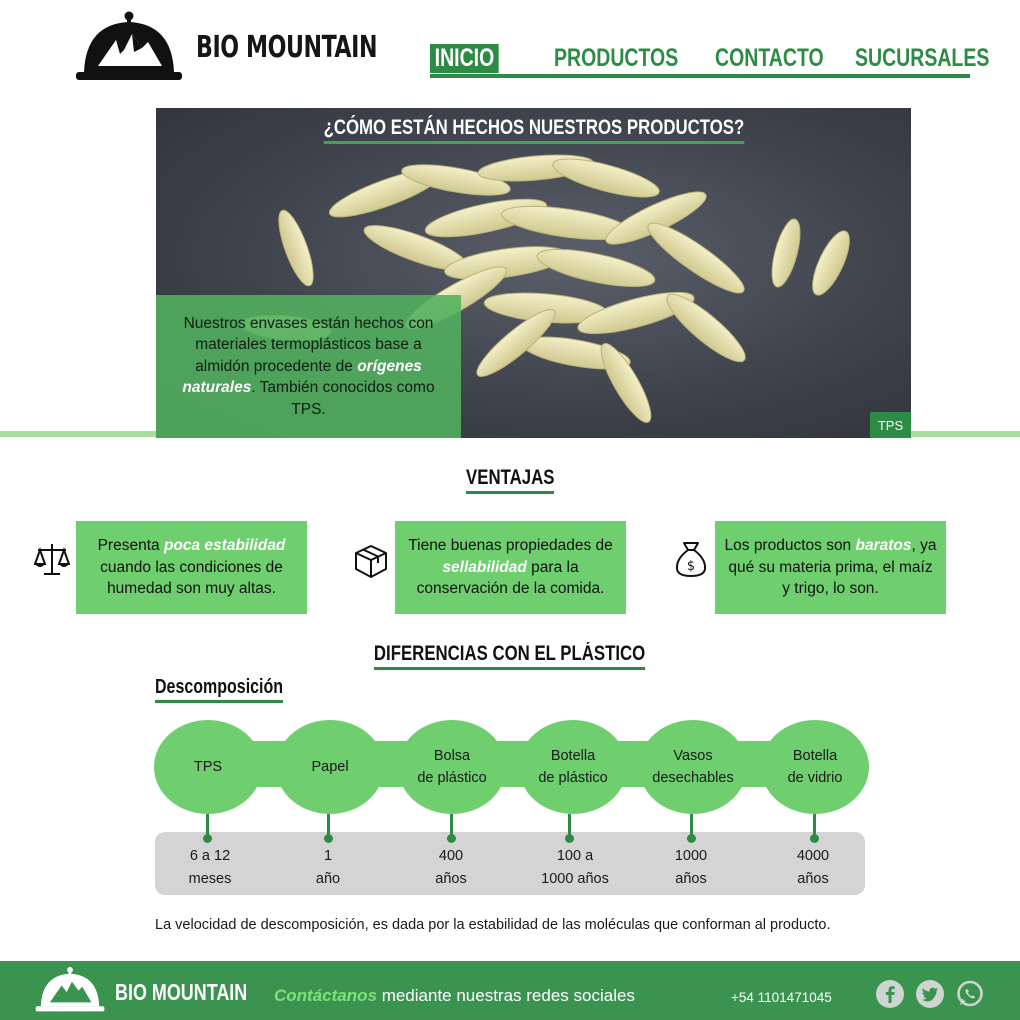 Image resolution: width=1020 pixels, height=1020 pixels. What do you see at coordinates (890, 994) in the screenshot?
I see `facebook-icon` at bounding box center [890, 994].